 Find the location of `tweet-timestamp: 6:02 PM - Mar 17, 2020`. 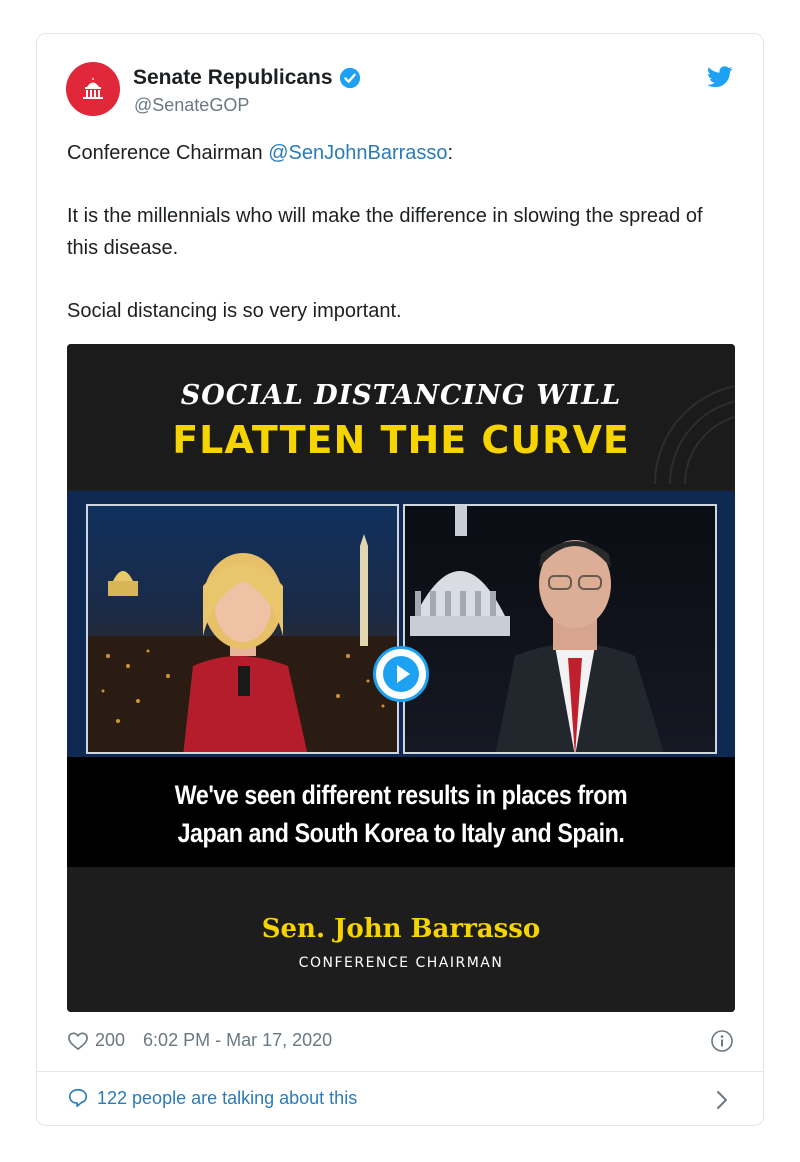

tweet-timestamp: 6:02 PM - Mar 17, 2020 is located at coordinates (237, 1040).